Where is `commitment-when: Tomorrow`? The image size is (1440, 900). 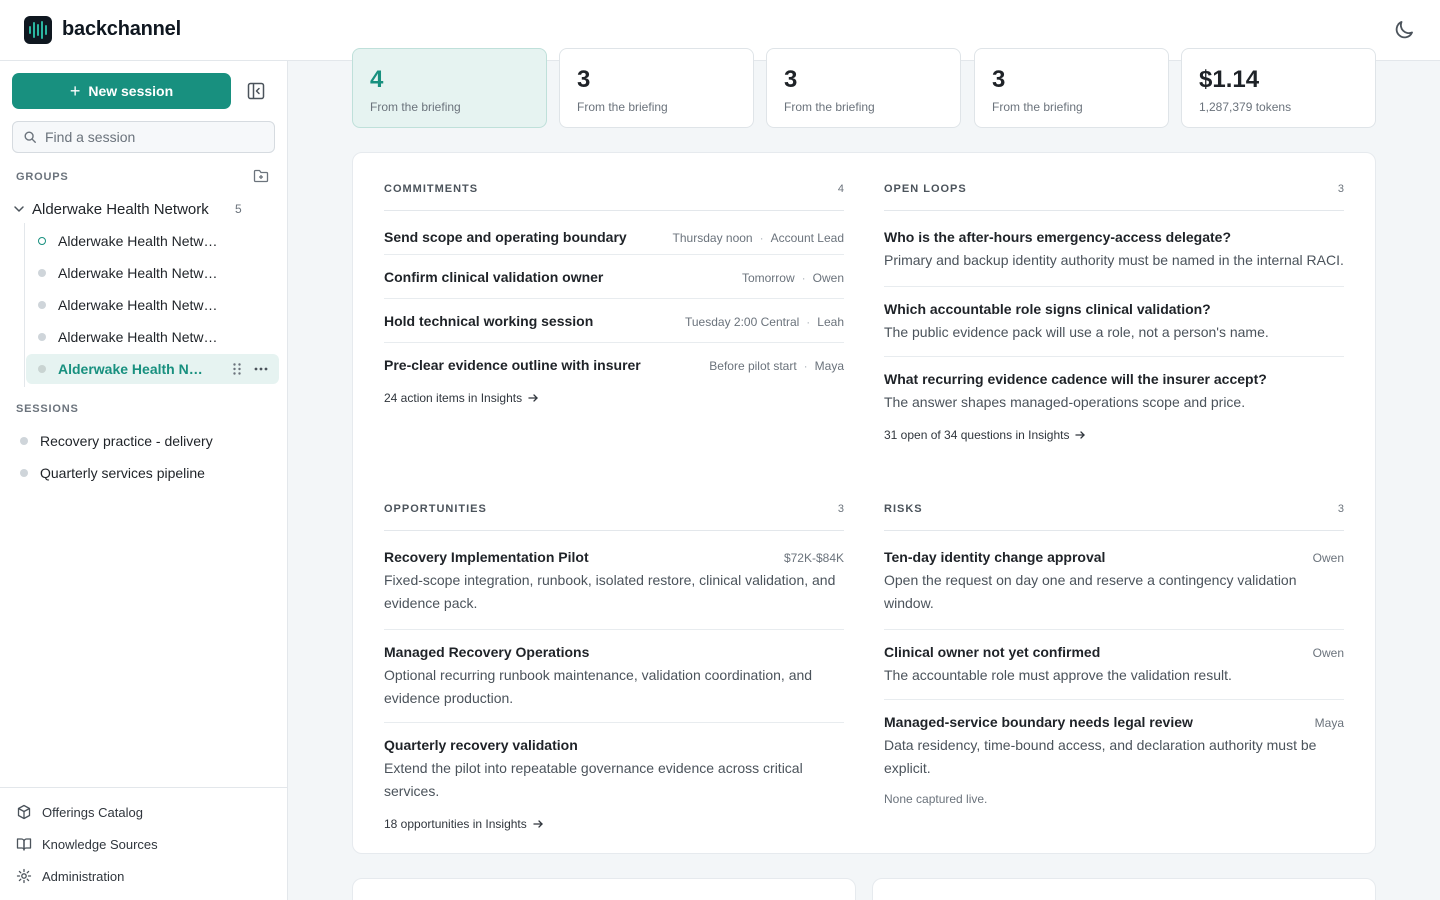 commitment-when: Tomorrow is located at coordinates (768, 278).